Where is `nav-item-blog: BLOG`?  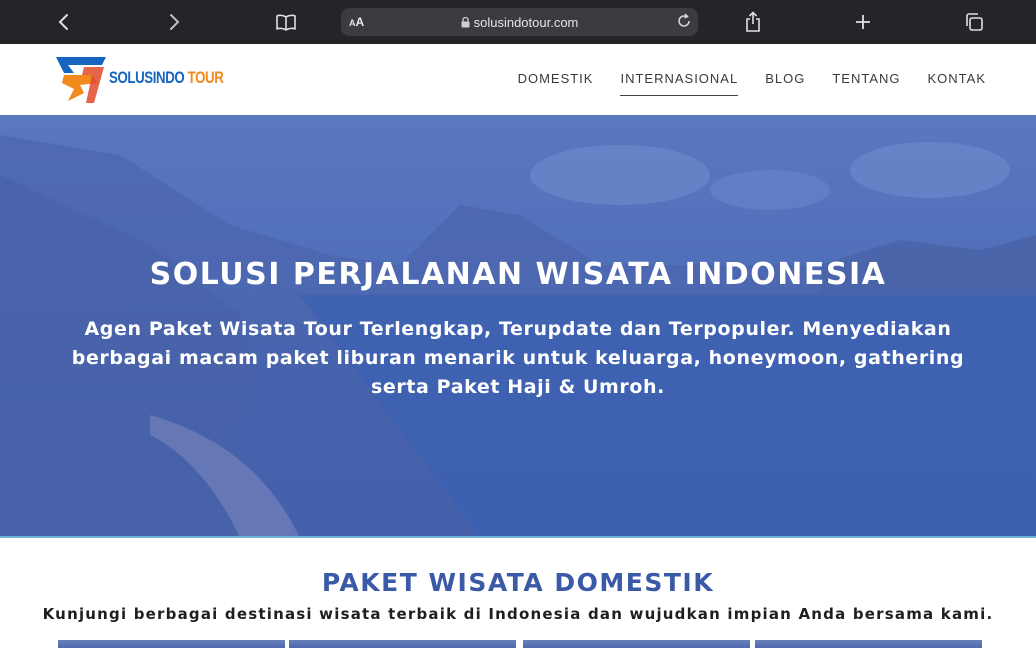 nav-item-blog: BLOG is located at coordinates (785, 83).